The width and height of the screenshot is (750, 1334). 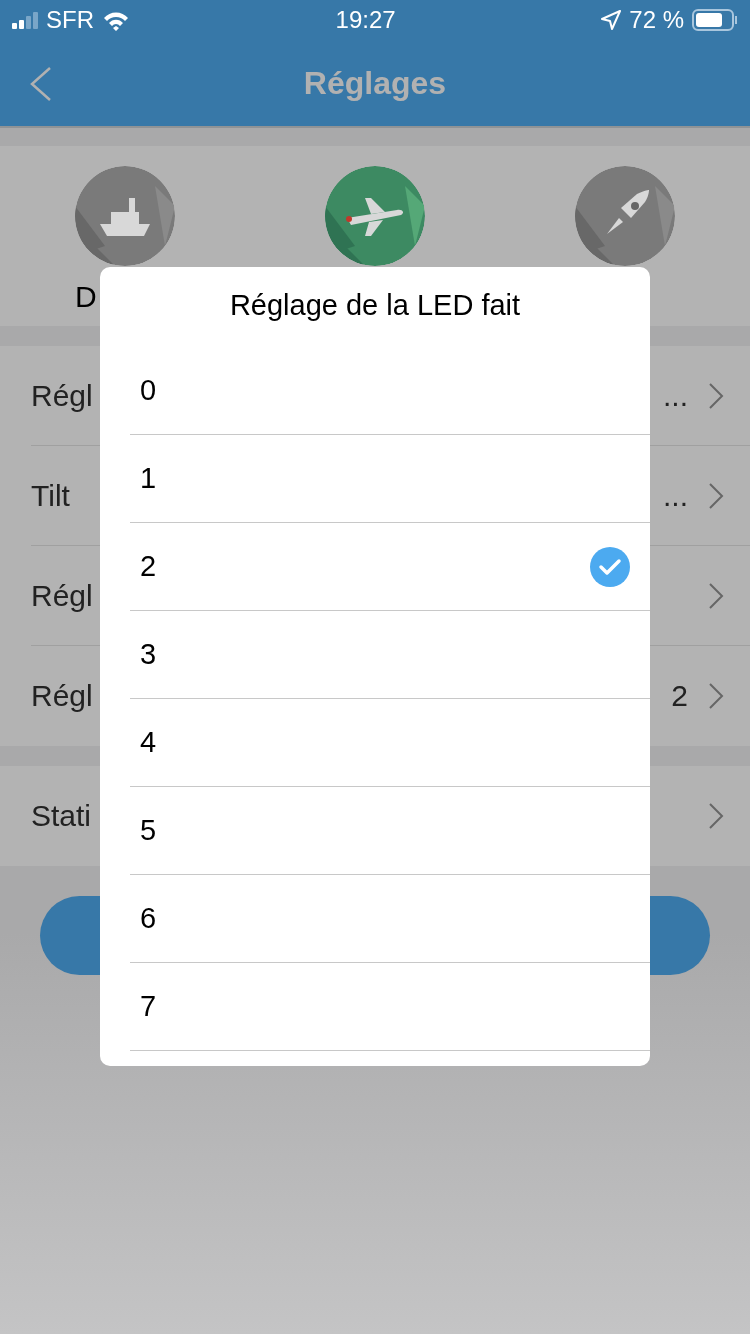 What do you see at coordinates (390, 831) in the screenshot?
I see `option-item: 5` at bounding box center [390, 831].